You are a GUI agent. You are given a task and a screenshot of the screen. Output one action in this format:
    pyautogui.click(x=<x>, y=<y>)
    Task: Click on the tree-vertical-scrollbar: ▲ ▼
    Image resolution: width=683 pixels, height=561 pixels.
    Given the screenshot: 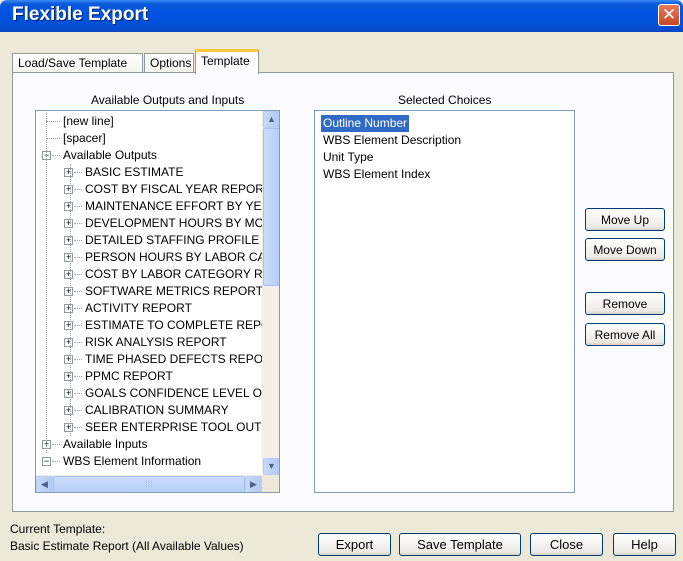 What is the action you would take?
    pyautogui.click(x=270, y=293)
    